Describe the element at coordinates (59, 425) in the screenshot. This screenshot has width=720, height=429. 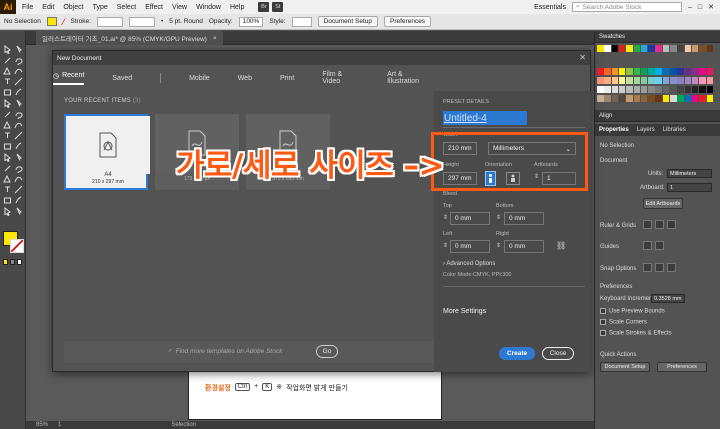
I see `artboard-navigator: 1` at that location.